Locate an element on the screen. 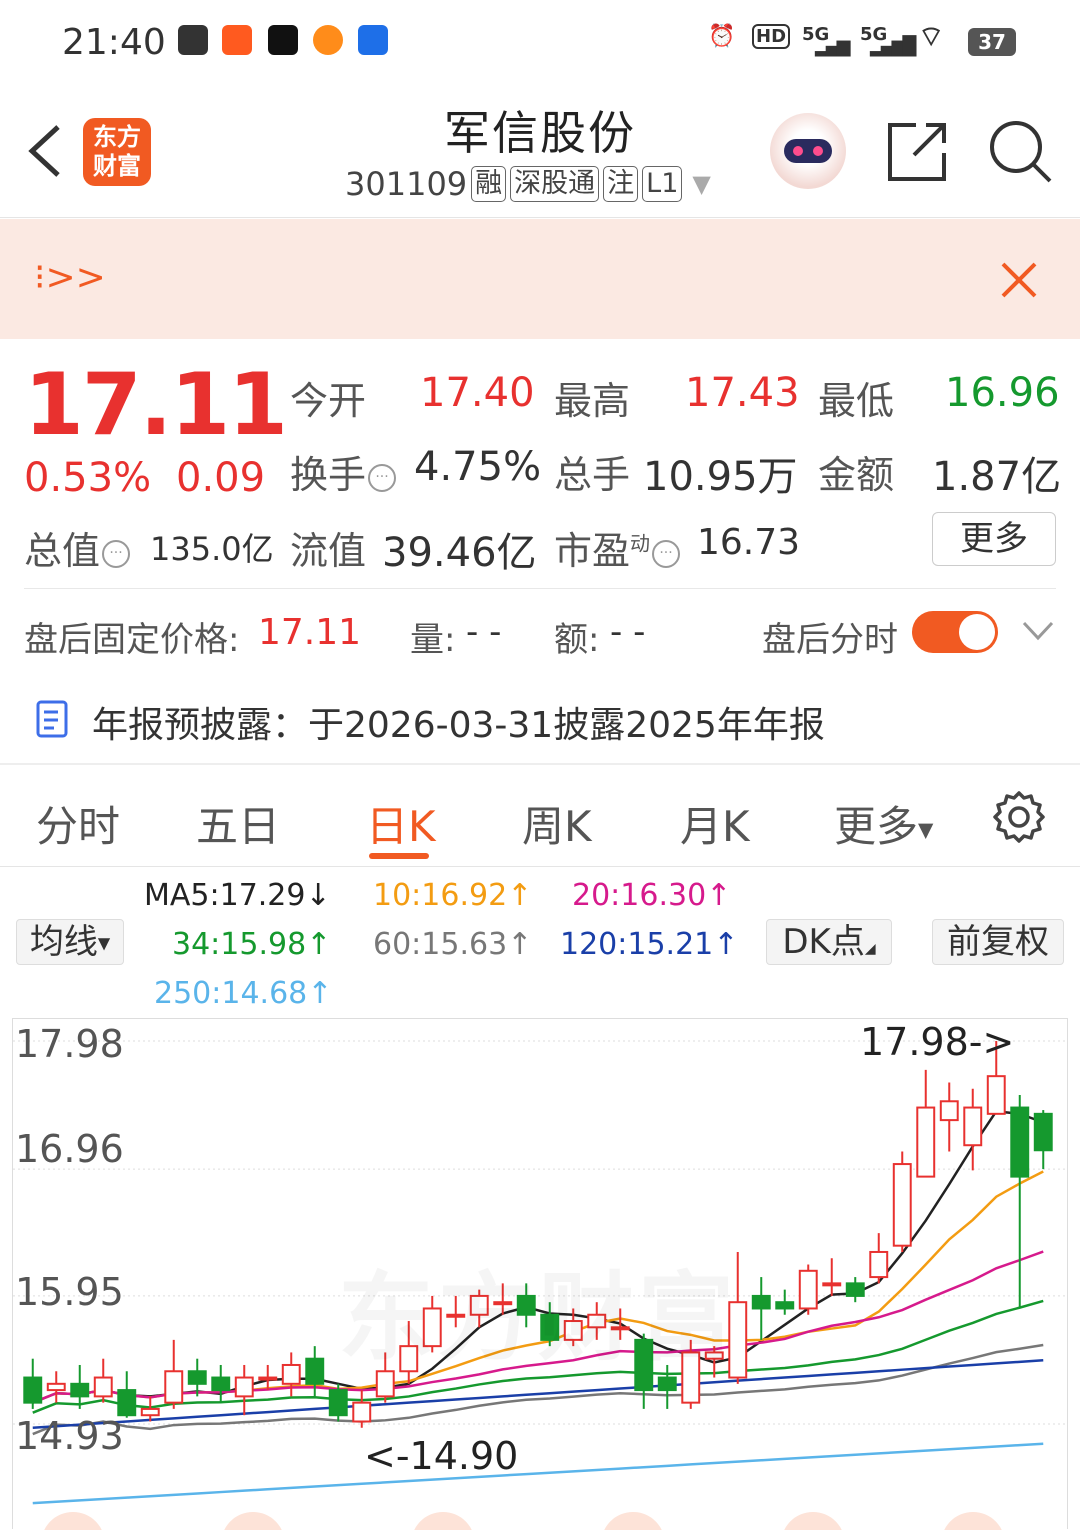 The height and width of the screenshot is (1530, 1080). annual-report-notice: 年报预披露：于2026-03-31披露2025年年报 is located at coordinates (458, 722).